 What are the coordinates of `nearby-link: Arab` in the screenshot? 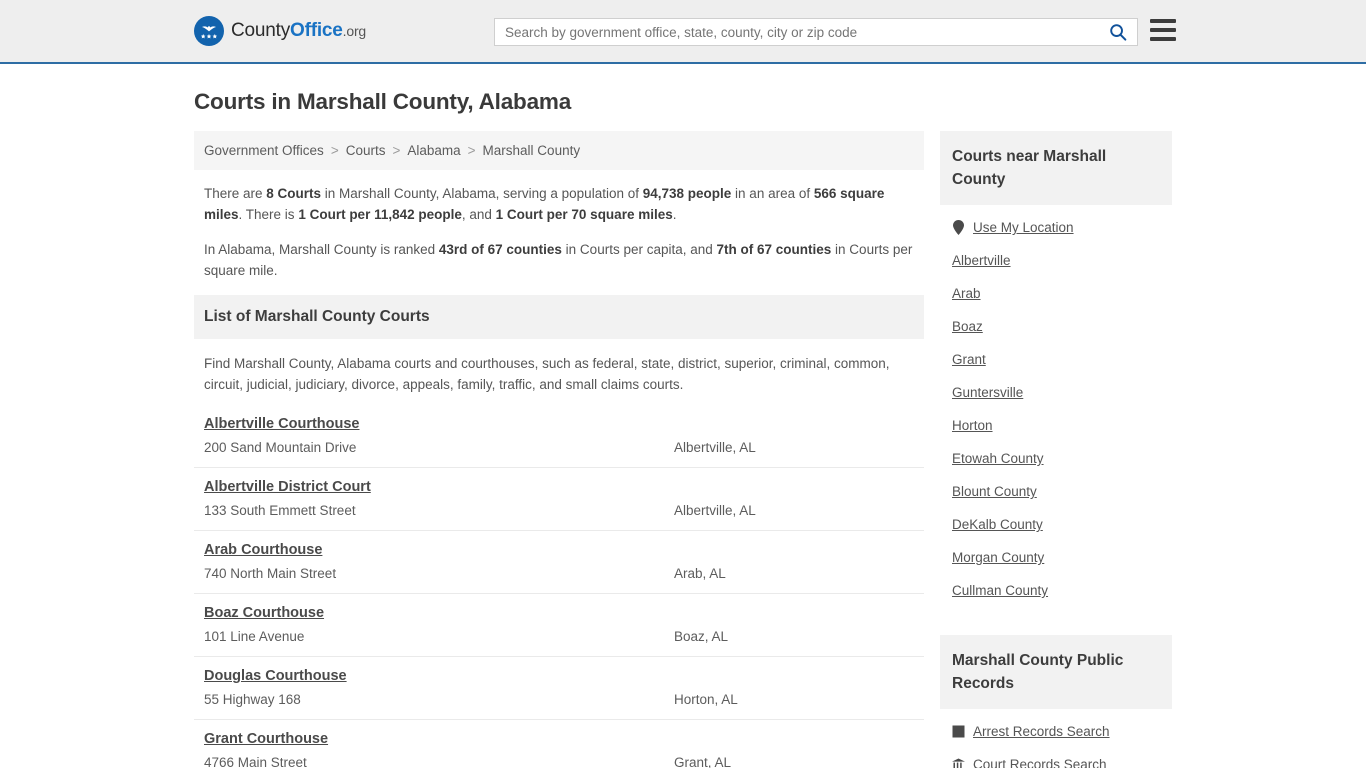 It's located at (966, 293).